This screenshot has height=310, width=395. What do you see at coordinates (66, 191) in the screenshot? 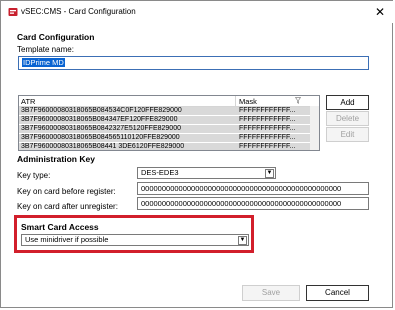
I see `key-before-register-label: Key on card before register:` at bounding box center [66, 191].